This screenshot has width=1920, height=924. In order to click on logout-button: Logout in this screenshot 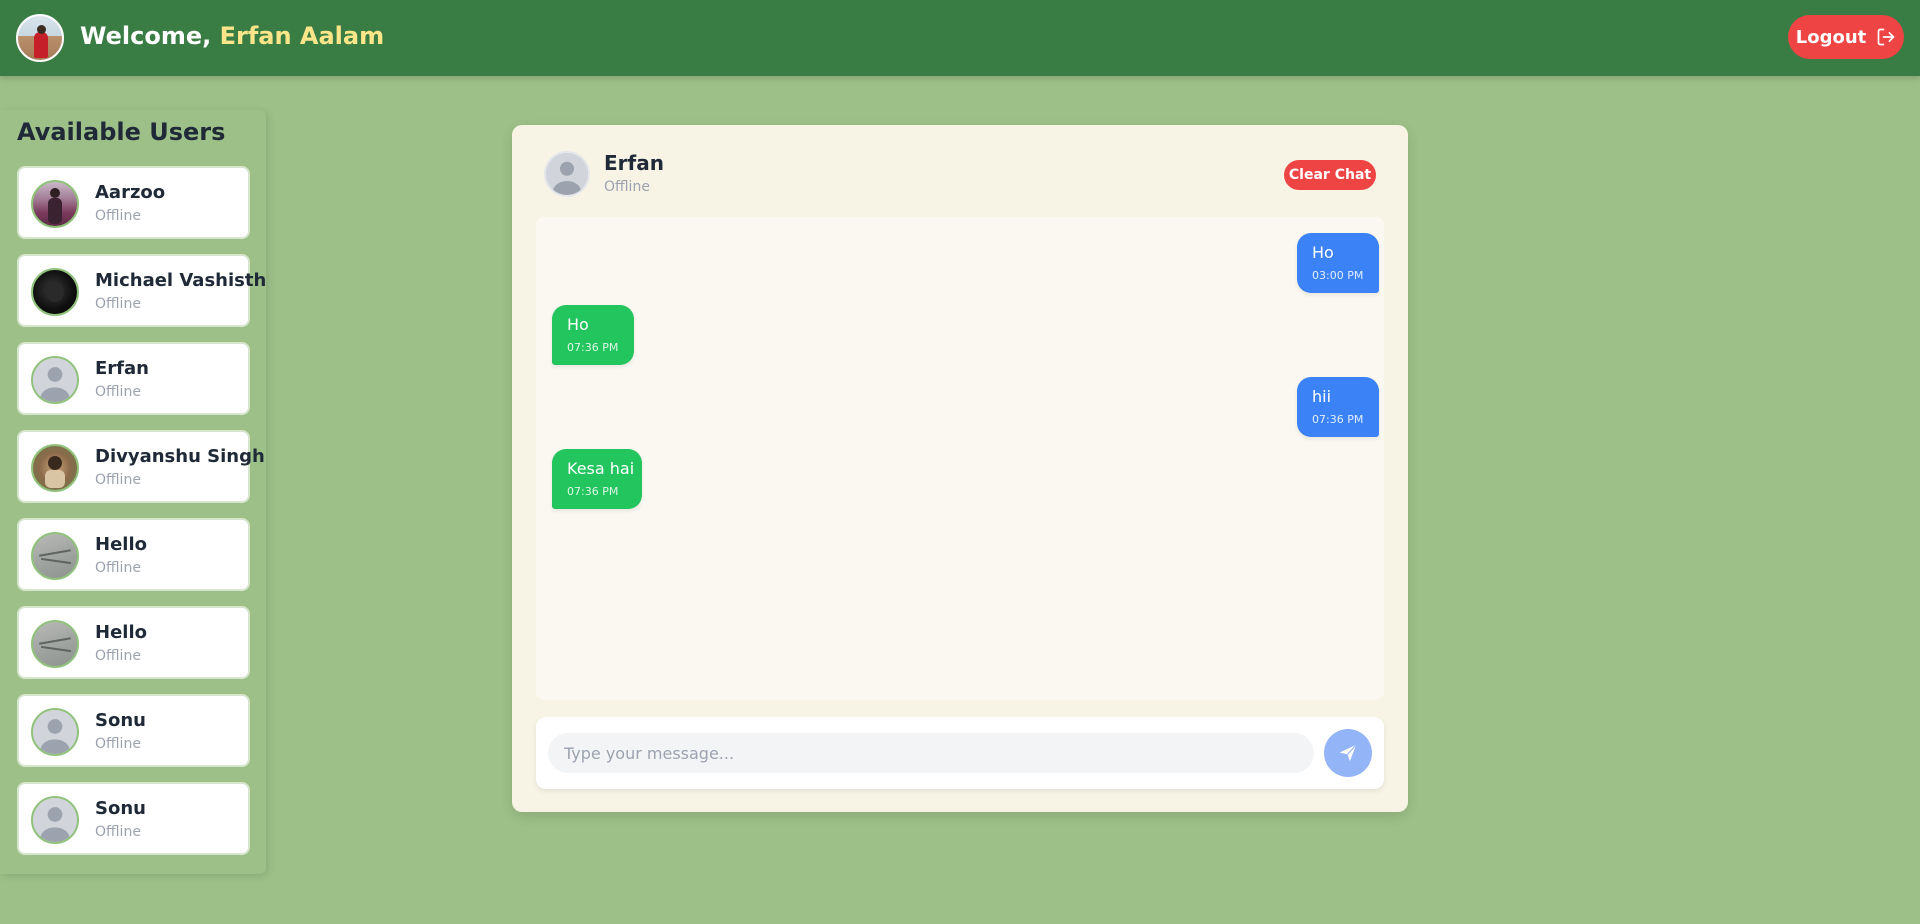, I will do `click(1846, 37)`.